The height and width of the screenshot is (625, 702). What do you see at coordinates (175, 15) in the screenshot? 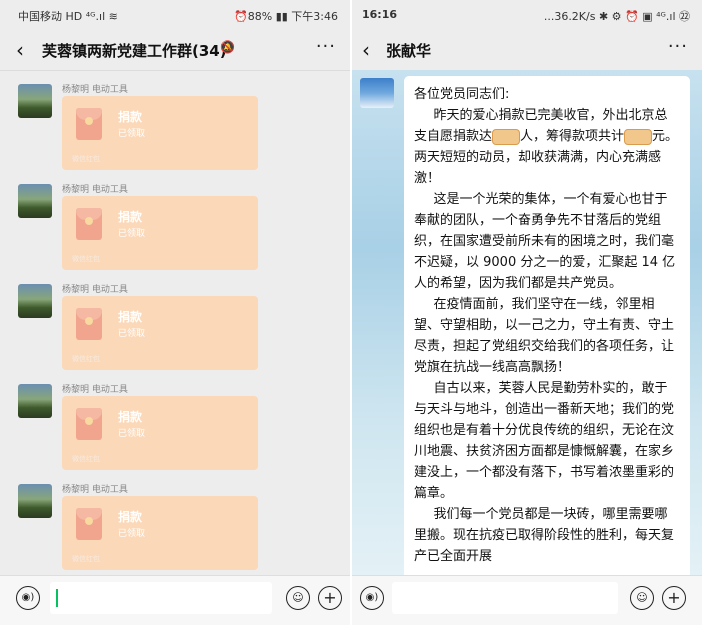
I see `status-bar: 中国移动 HD ⁴ᴳ.ıl ≋ ⏰88% ▮▮ 下午3:46` at bounding box center [175, 15].